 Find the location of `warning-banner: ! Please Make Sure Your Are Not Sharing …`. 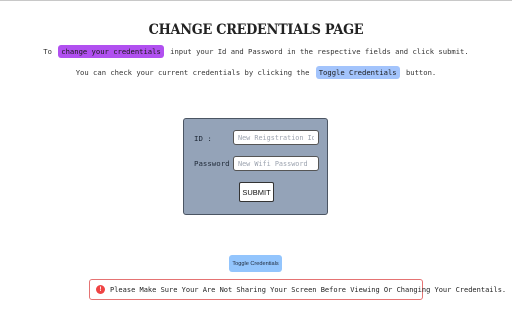

warning-banner: ! Please Make Sure Your Are Not Sharing … is located at coordinates (297, 289).